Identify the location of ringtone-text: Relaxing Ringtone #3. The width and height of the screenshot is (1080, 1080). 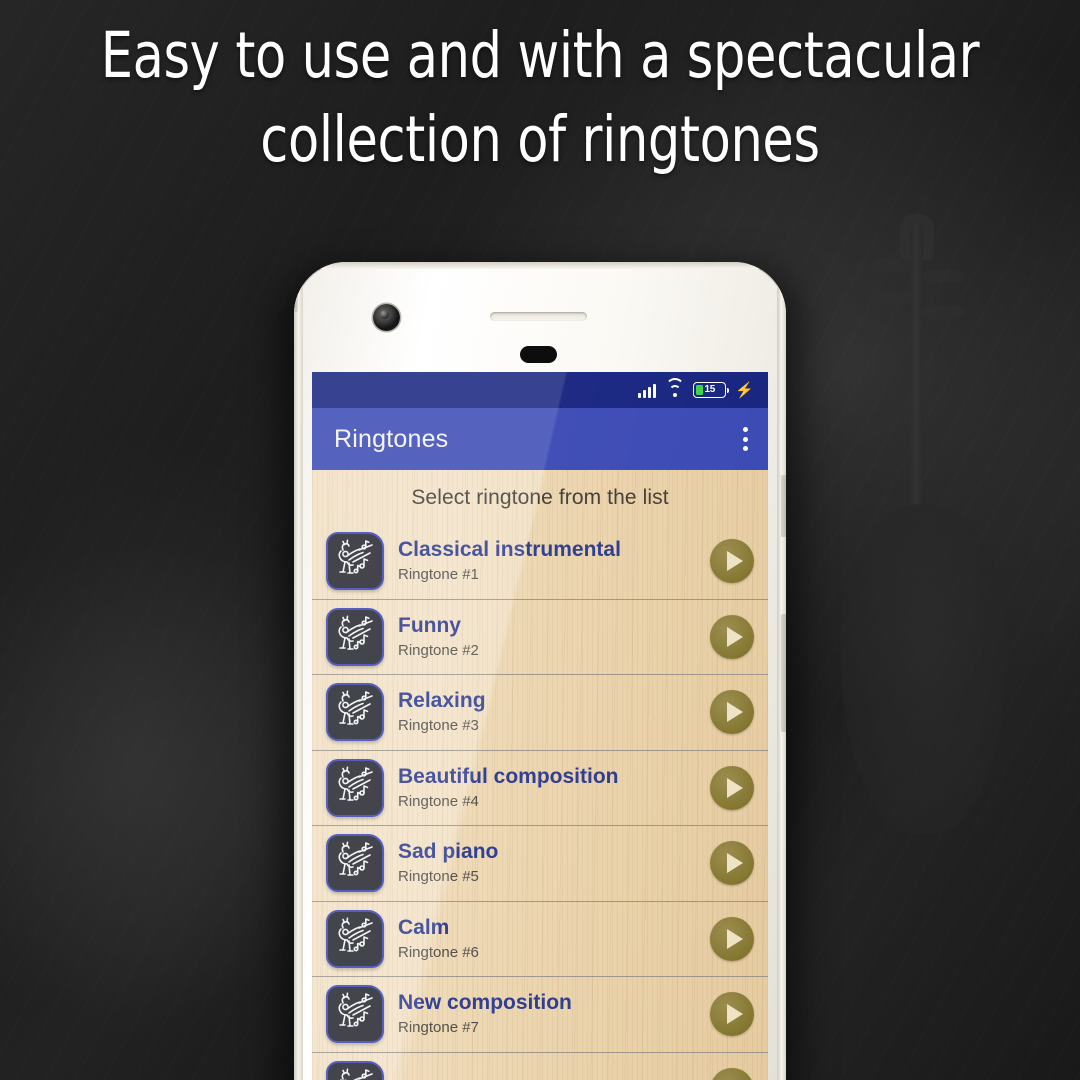
(547, 712).